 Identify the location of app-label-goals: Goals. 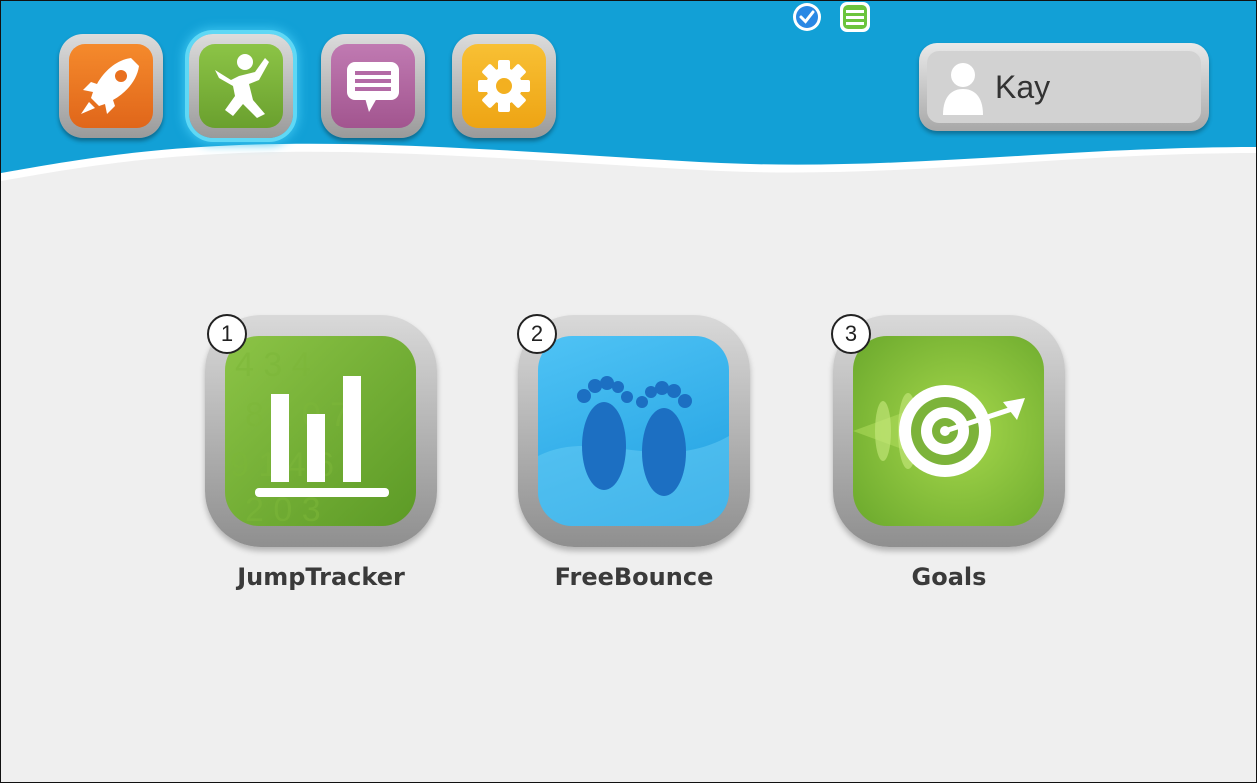
(949, 577).